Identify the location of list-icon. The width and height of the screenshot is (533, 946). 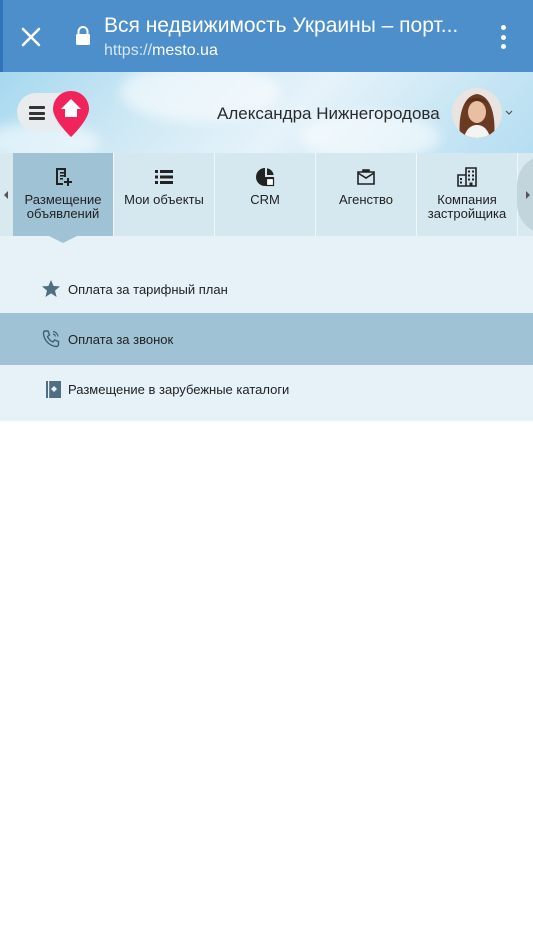
(164, 177).